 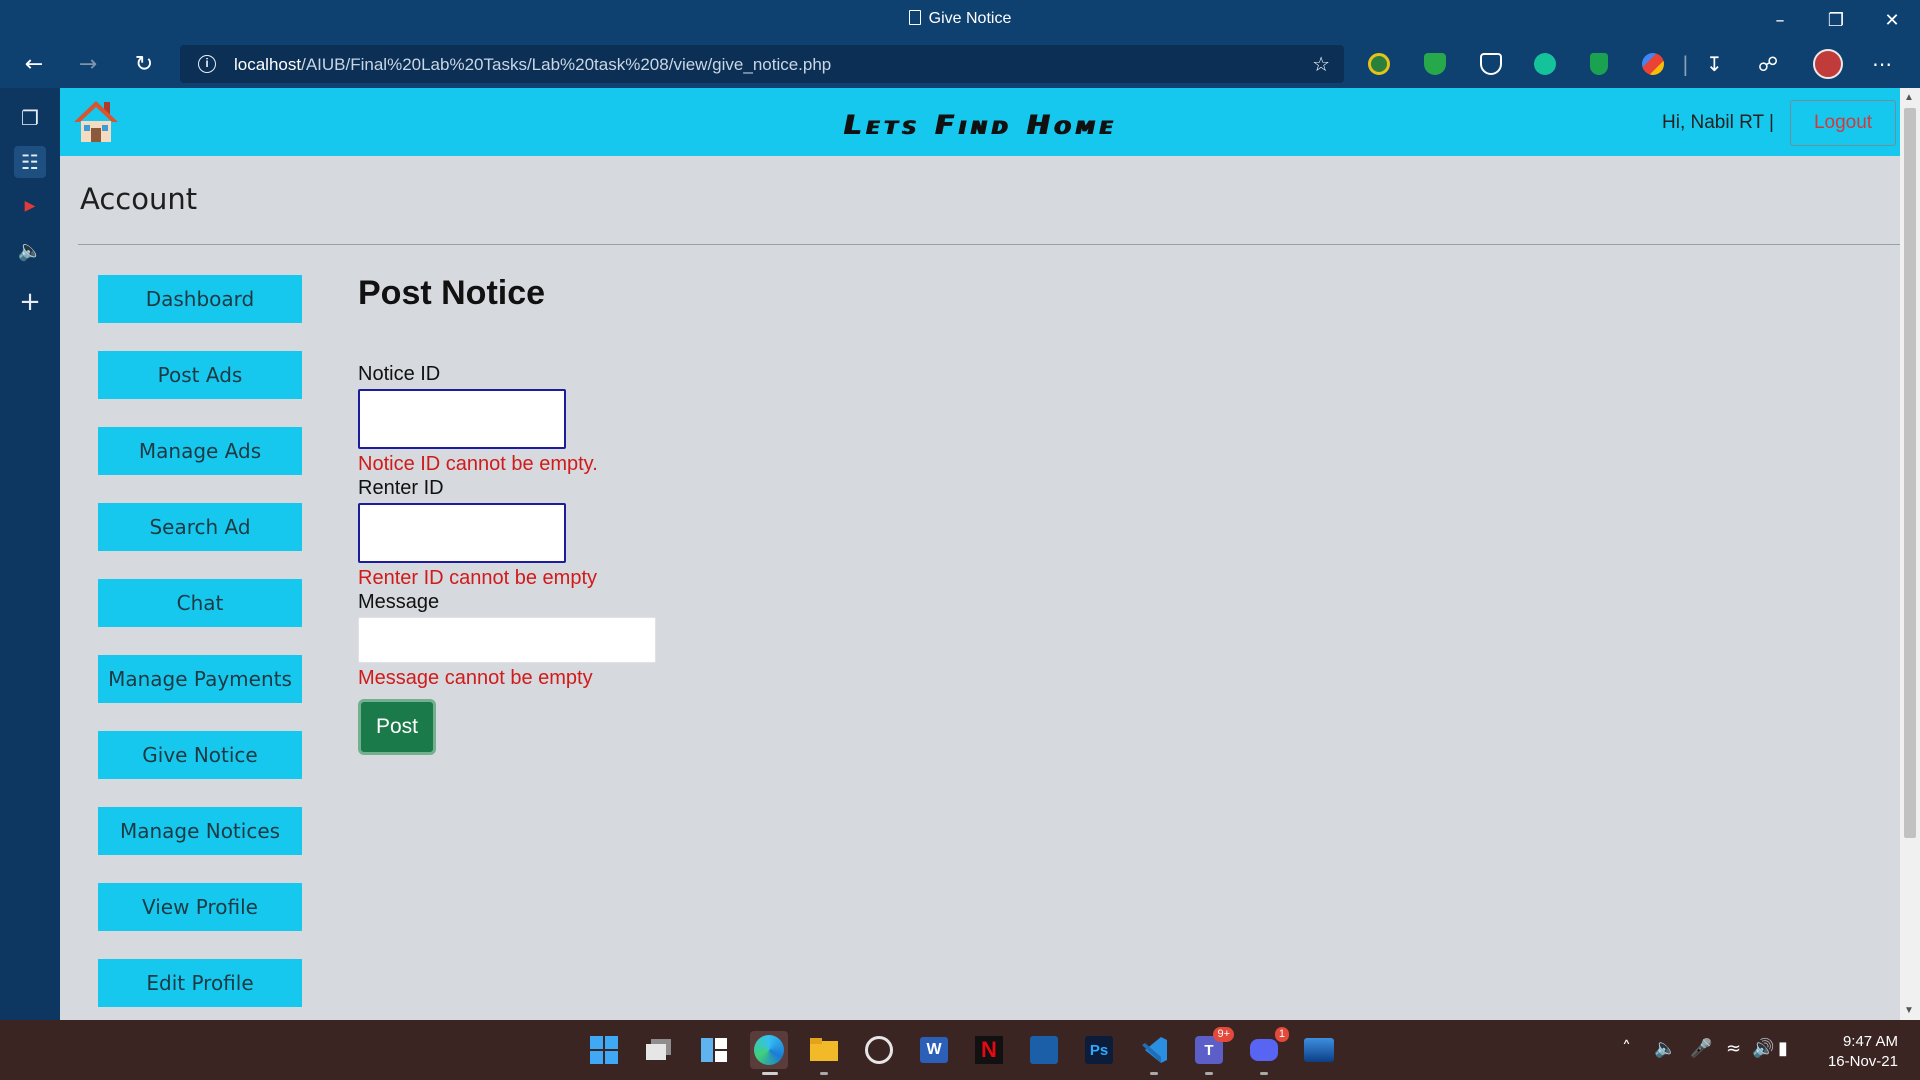 I want to click on youtube-icon: ▶, so click(x=30, y=206).